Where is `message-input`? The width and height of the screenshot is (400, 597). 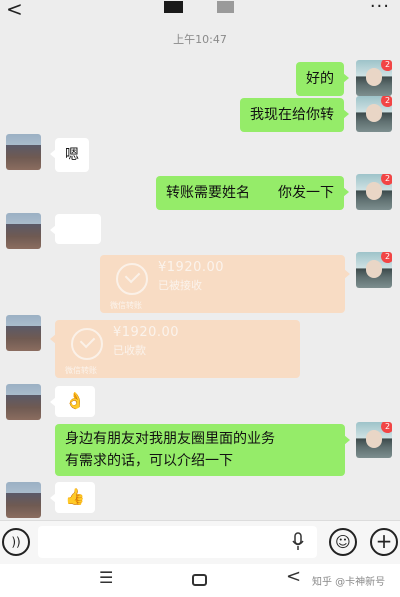 message-input is located at coordinates (177, 542).